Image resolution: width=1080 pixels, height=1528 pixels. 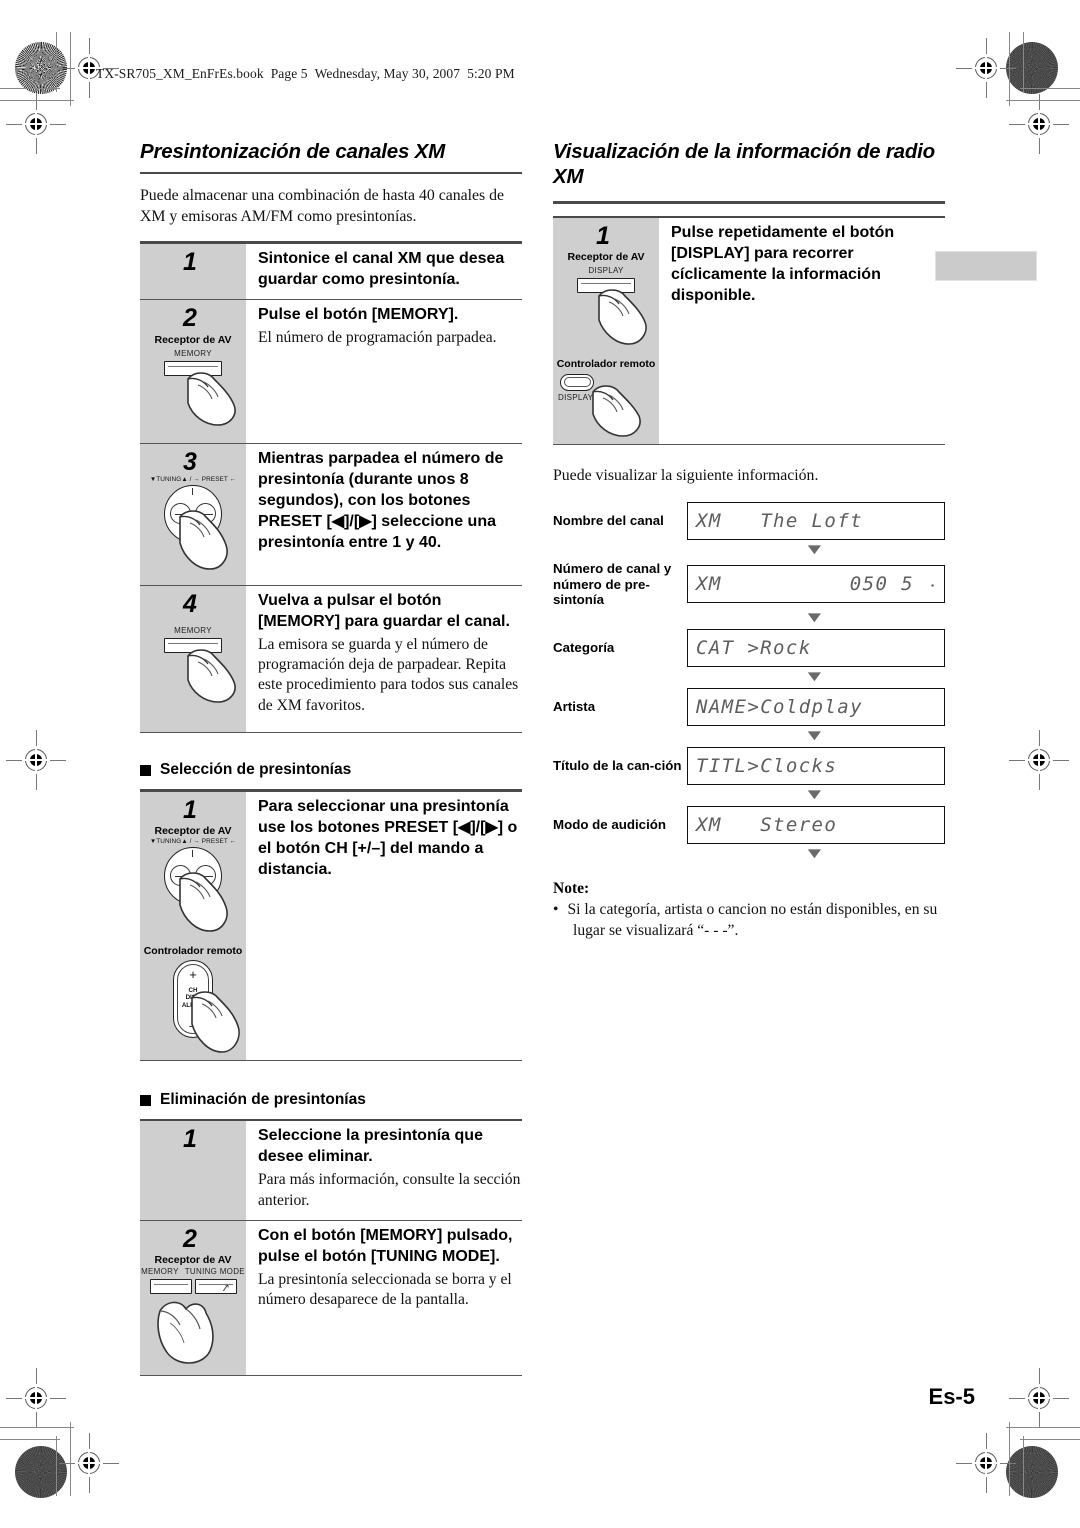 What do you see at coordinates (1039, 1398) in the screenshot?
I see `registration-mark-lower-right` at bounding box center [1039, 1398].